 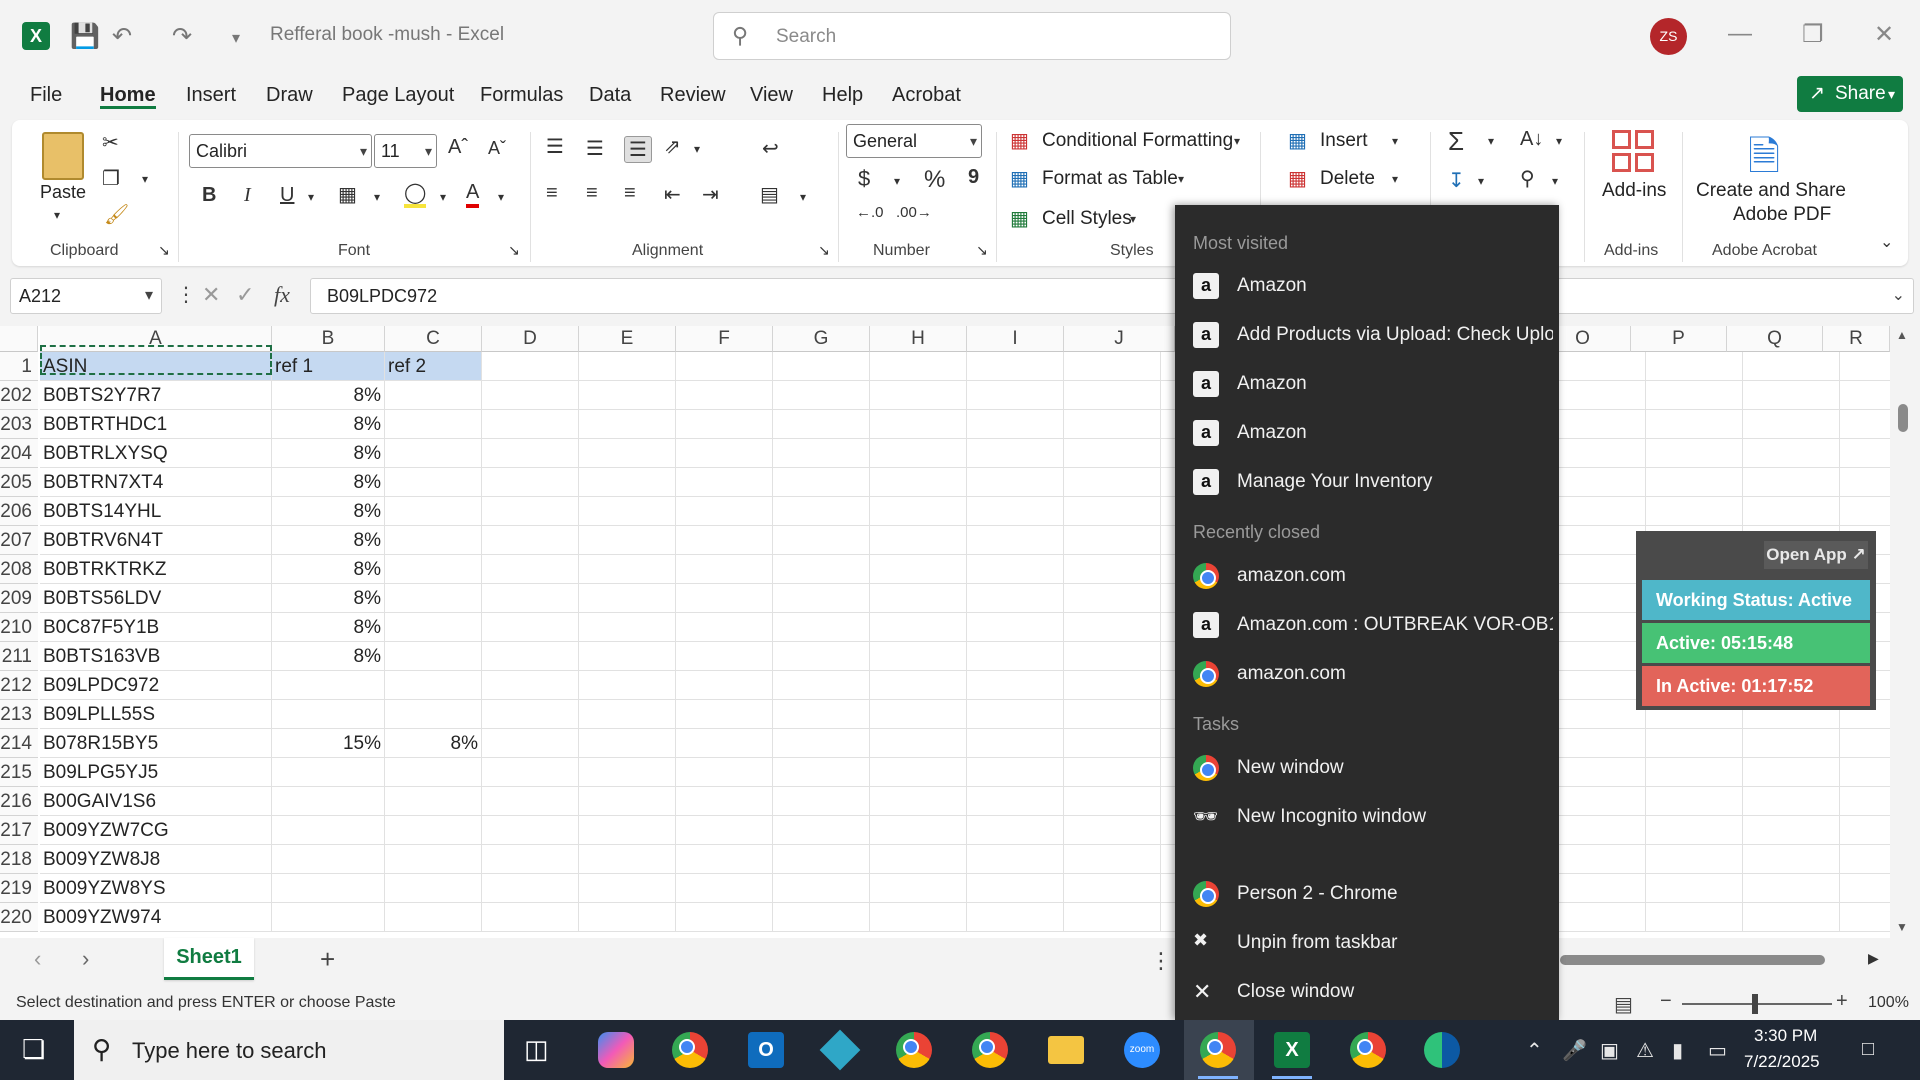 What do you see at coordinates (514, 250) in the screenshot?
I see `dialog-launcher-icon: ↘` at bounding box center [514, 250].